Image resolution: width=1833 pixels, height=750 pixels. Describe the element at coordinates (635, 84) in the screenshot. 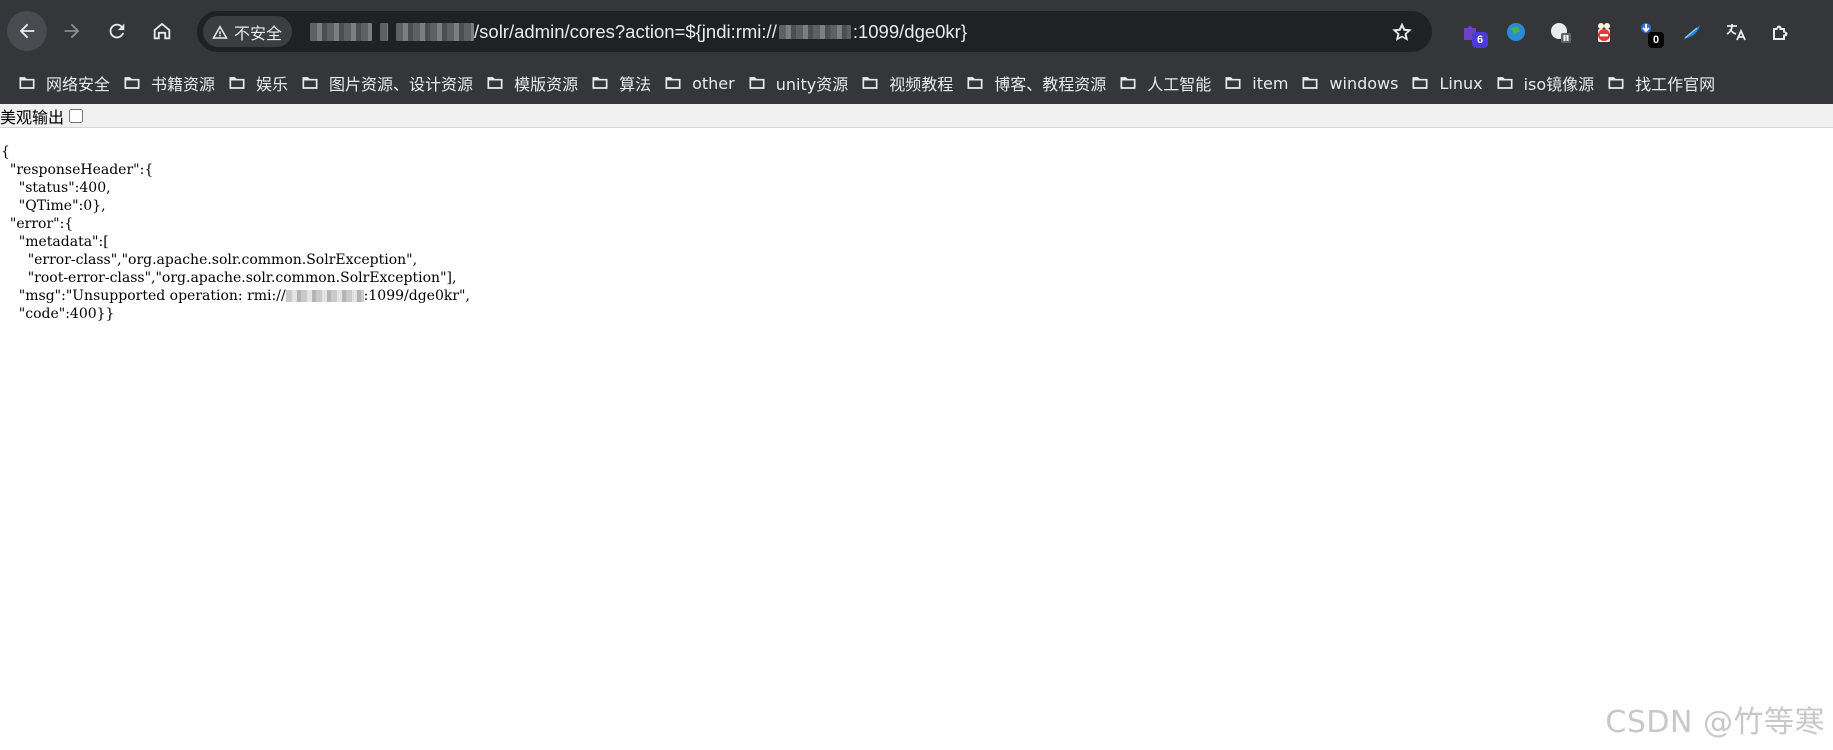

I see `bookmark-label: 算法` at that location.